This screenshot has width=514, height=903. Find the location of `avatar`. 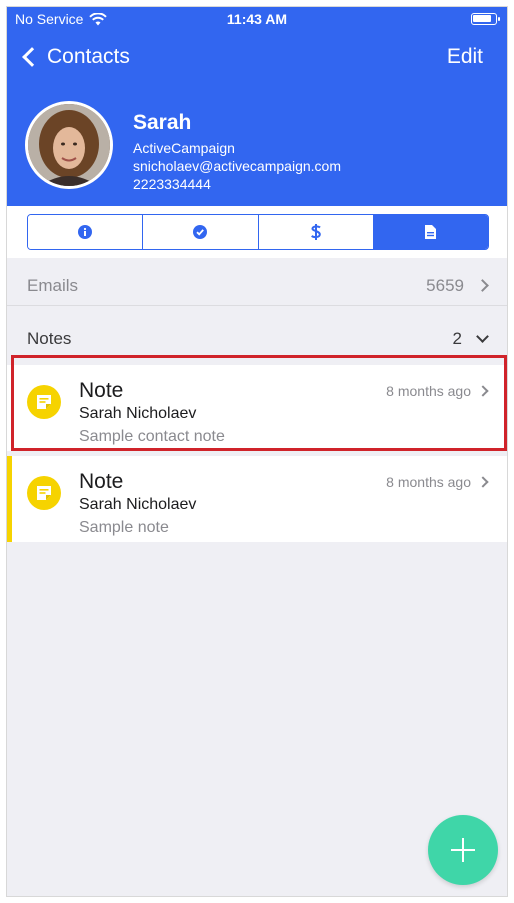

avatar is located at coordinates (69, 145).